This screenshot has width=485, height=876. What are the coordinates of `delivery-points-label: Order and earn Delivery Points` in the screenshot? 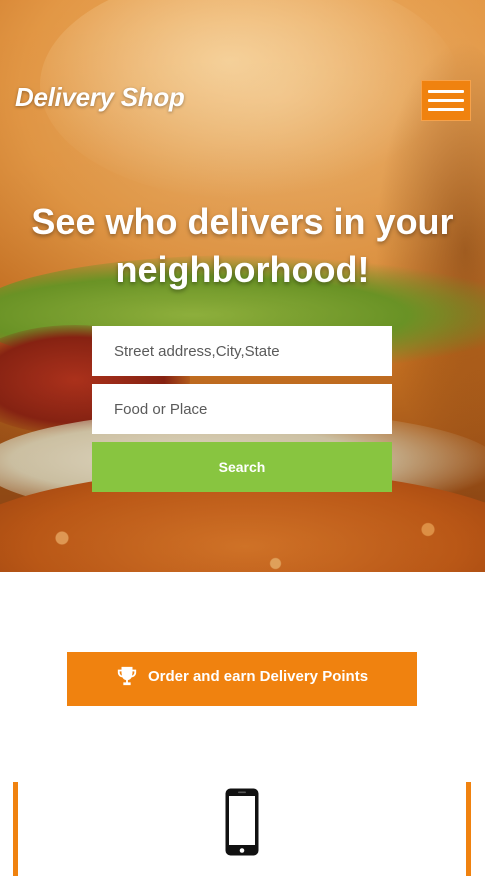 It's located at (258, 676).